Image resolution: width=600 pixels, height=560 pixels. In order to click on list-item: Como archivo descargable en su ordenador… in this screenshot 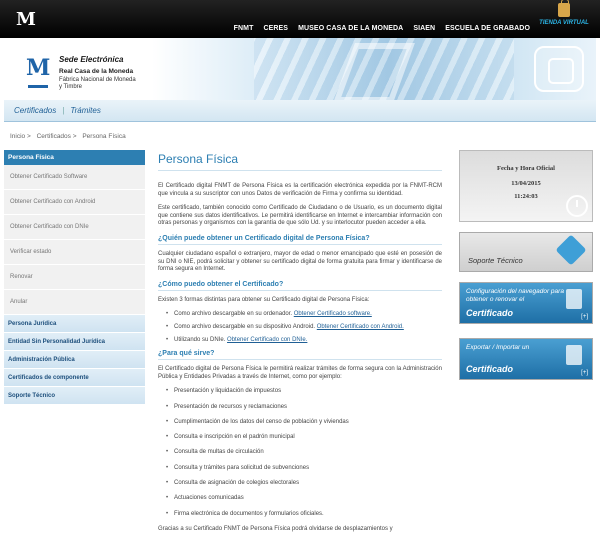, I will do `click(304, 315)`.